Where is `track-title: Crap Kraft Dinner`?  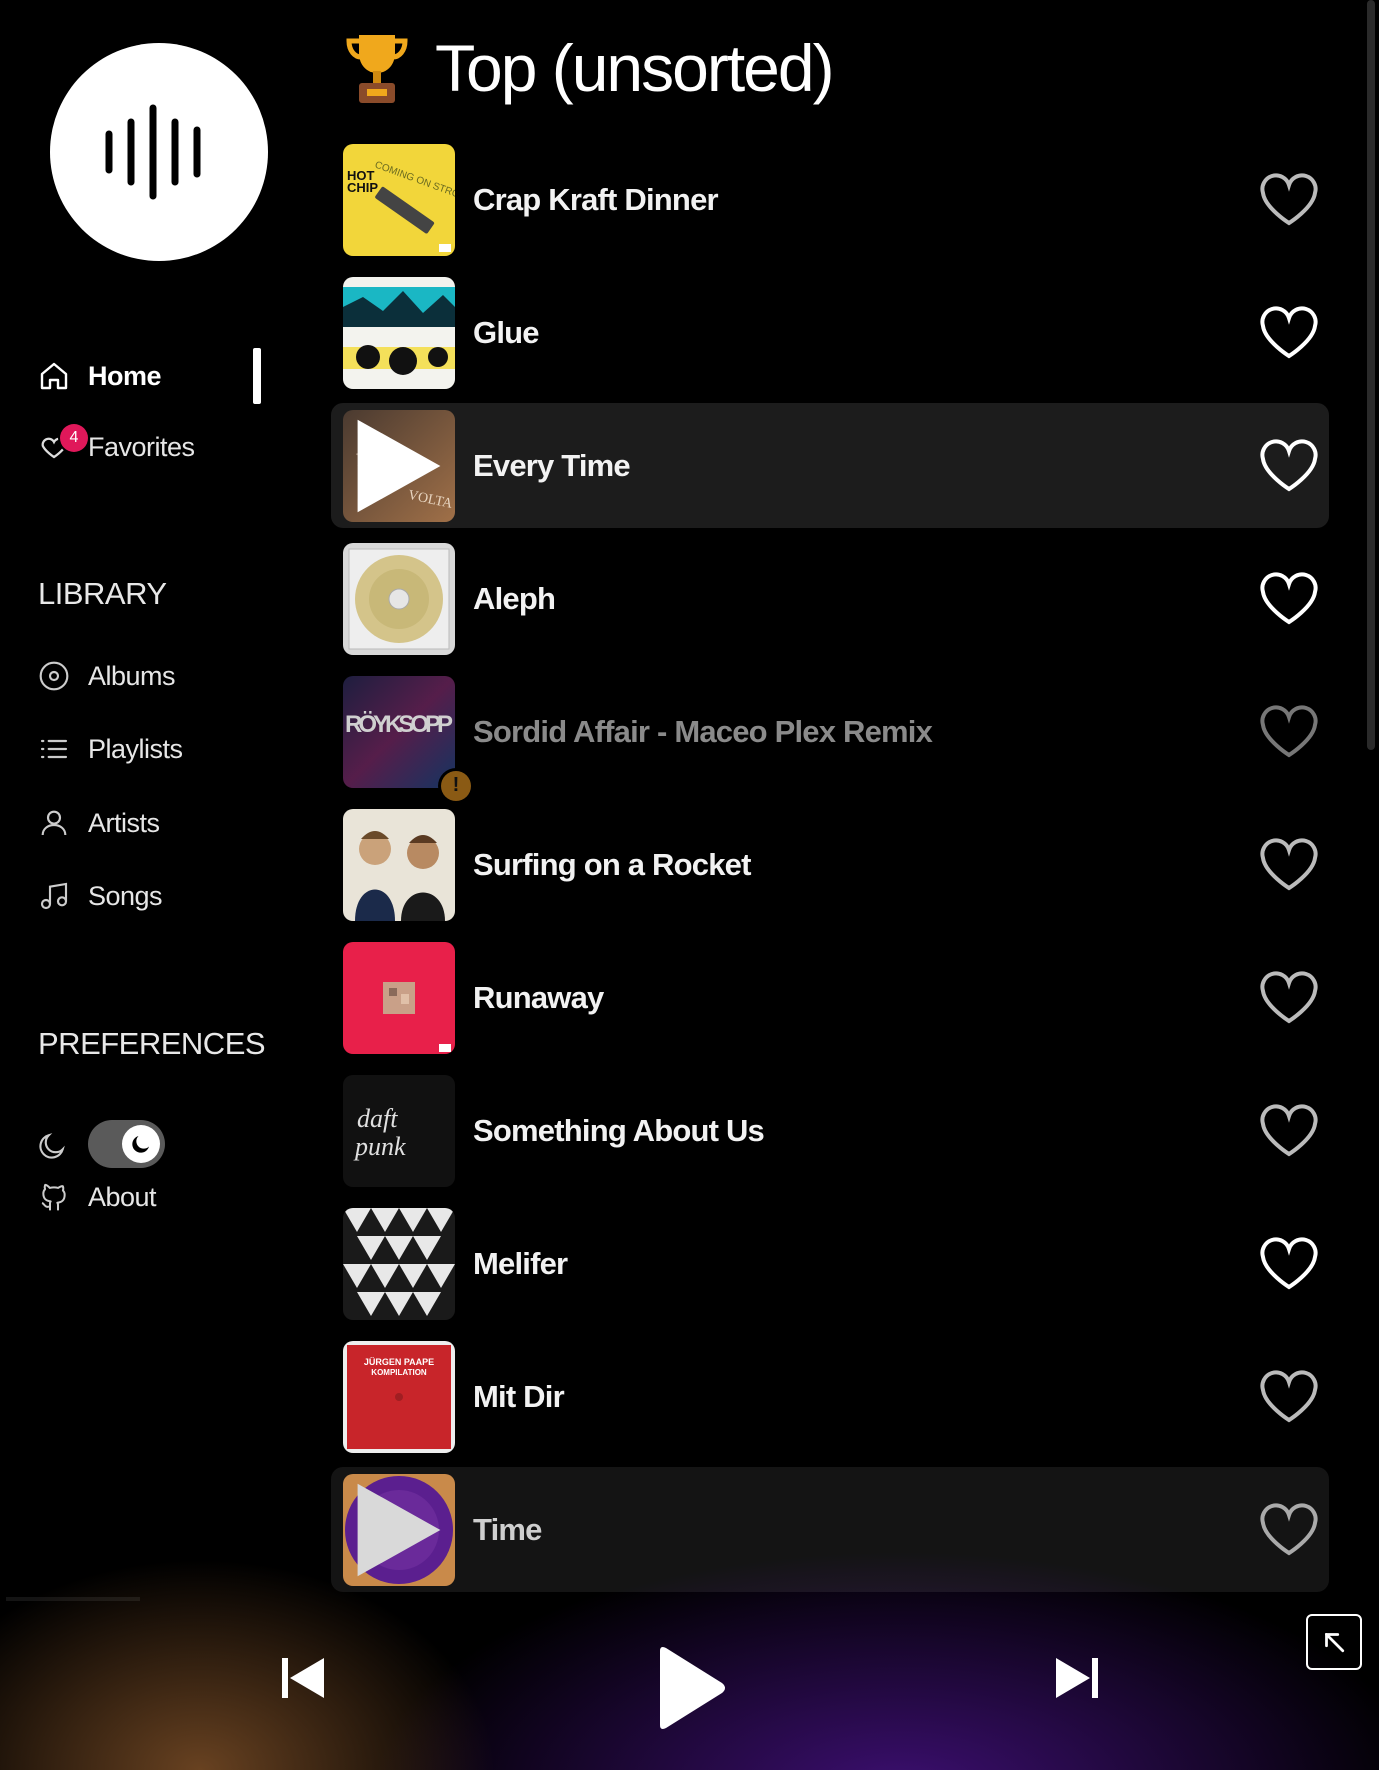
track-title: Crap Kraft Dinner is located at coordinates (596, 199).